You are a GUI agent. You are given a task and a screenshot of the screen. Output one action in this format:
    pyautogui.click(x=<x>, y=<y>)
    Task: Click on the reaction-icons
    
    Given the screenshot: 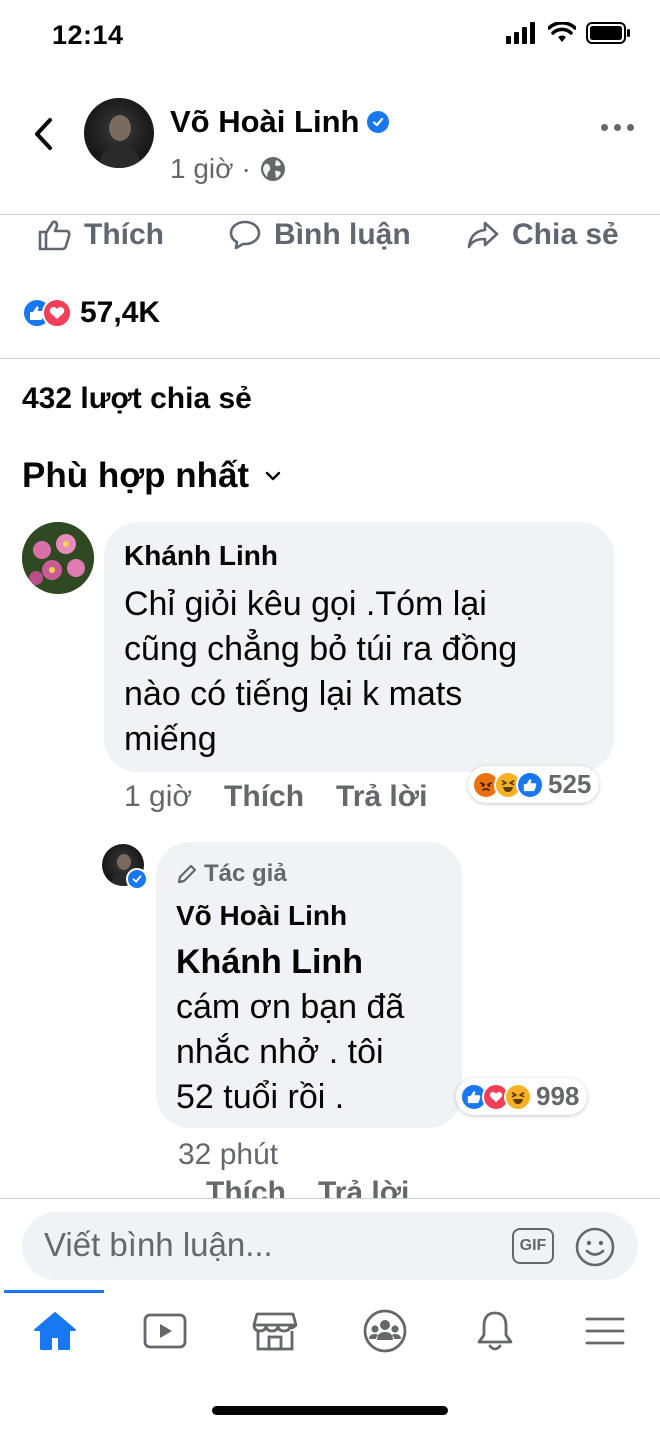 What is the action you would take?
    pyautogui.click(x=47, y=313)
    